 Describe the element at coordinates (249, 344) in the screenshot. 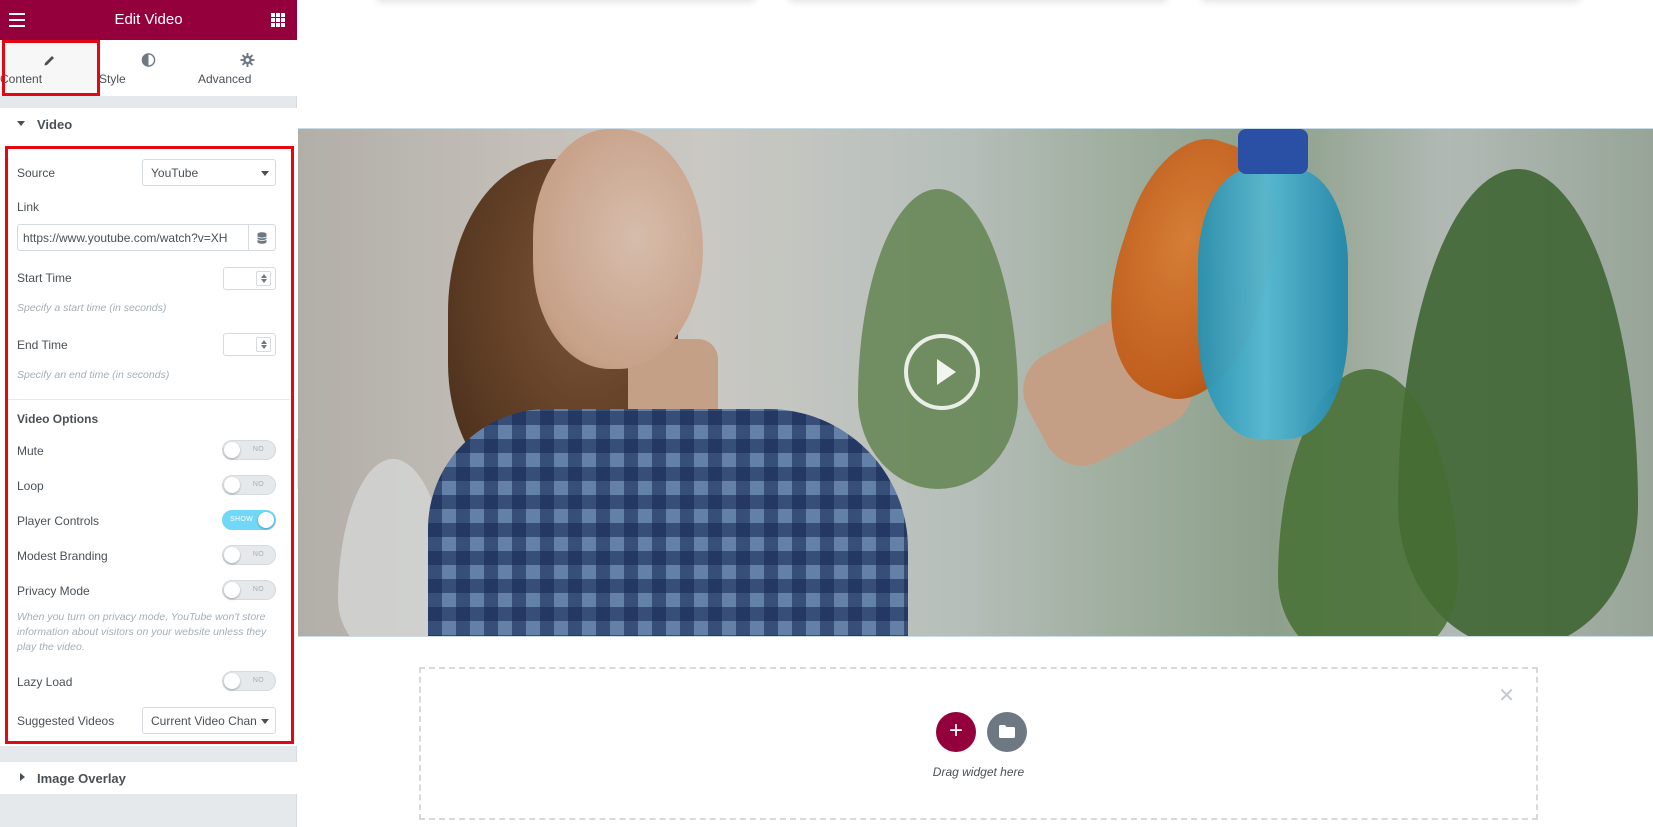

I see `end-time-input` at that location.